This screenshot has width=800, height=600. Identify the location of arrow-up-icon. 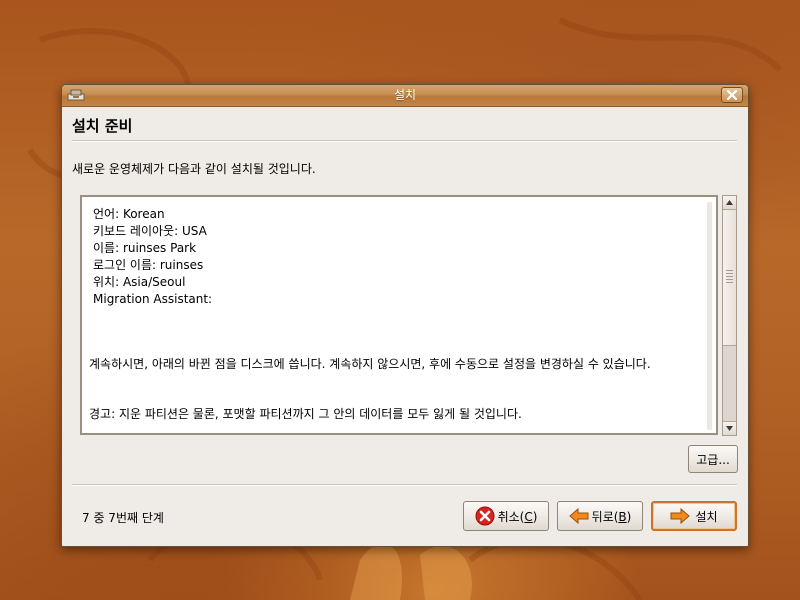
(729, 202).